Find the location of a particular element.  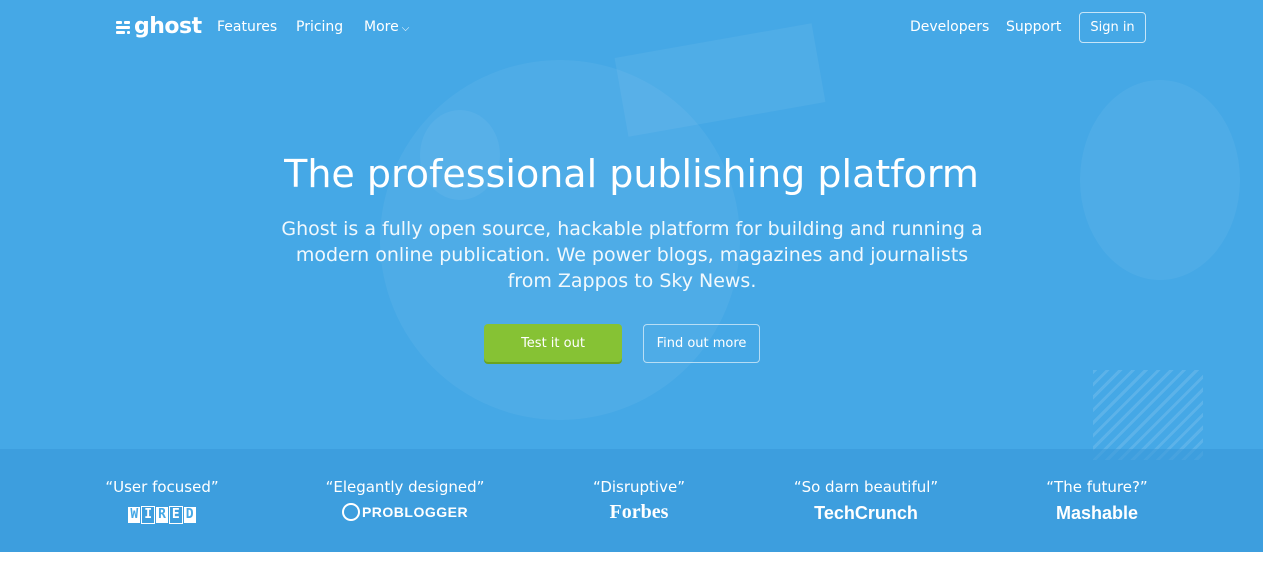

nav-link-more: More ⌵ is located at coordinates (386, 27).